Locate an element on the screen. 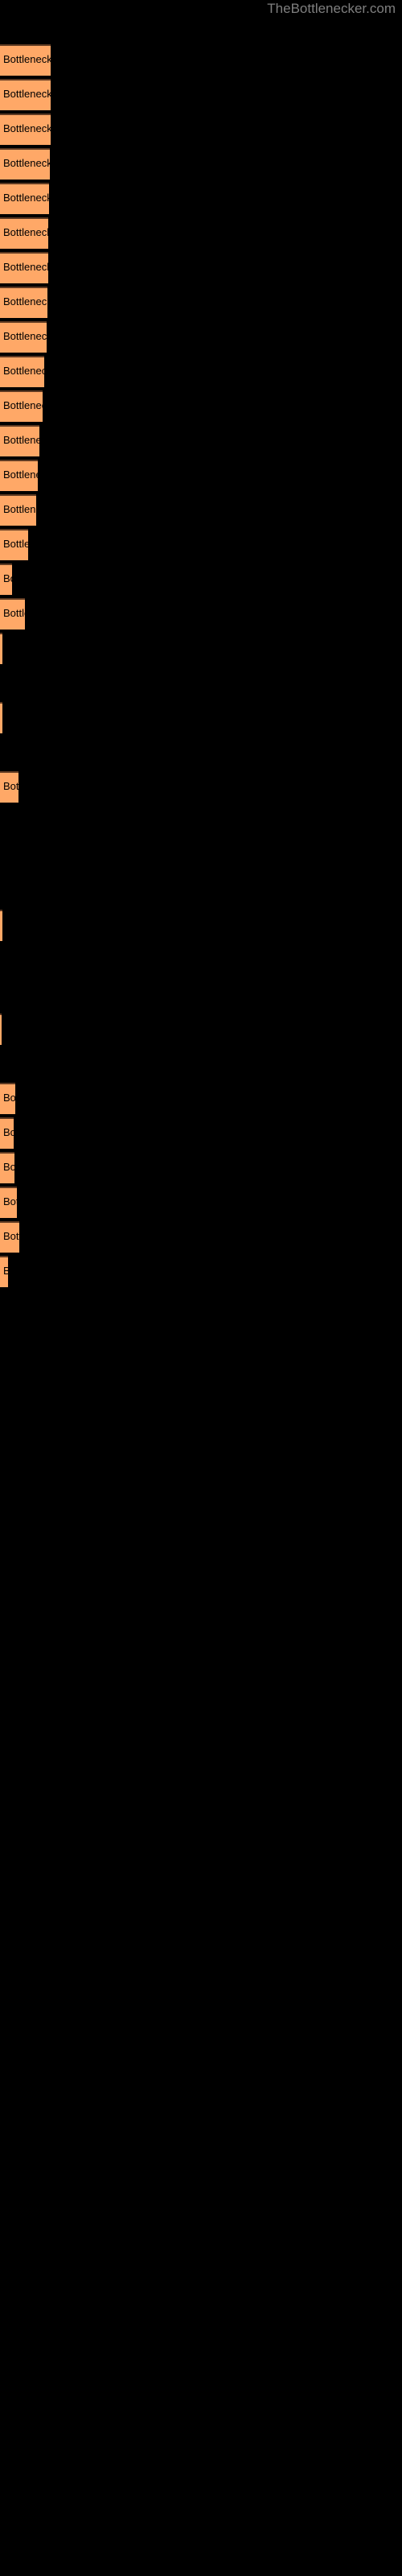  bar-14: Bottleneck result is located at coordinates (18, 510).